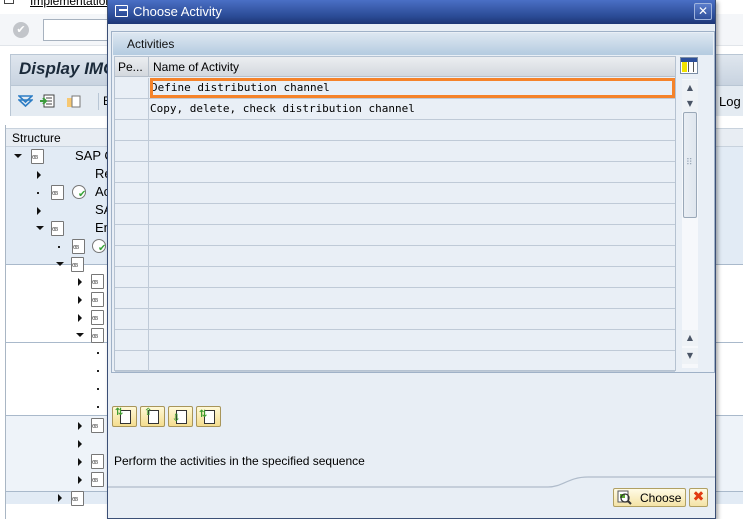 This screenshot has width=743, height=519. I want to click on dialog-title-bar: Choose Activity ✕, so click(411, 12).